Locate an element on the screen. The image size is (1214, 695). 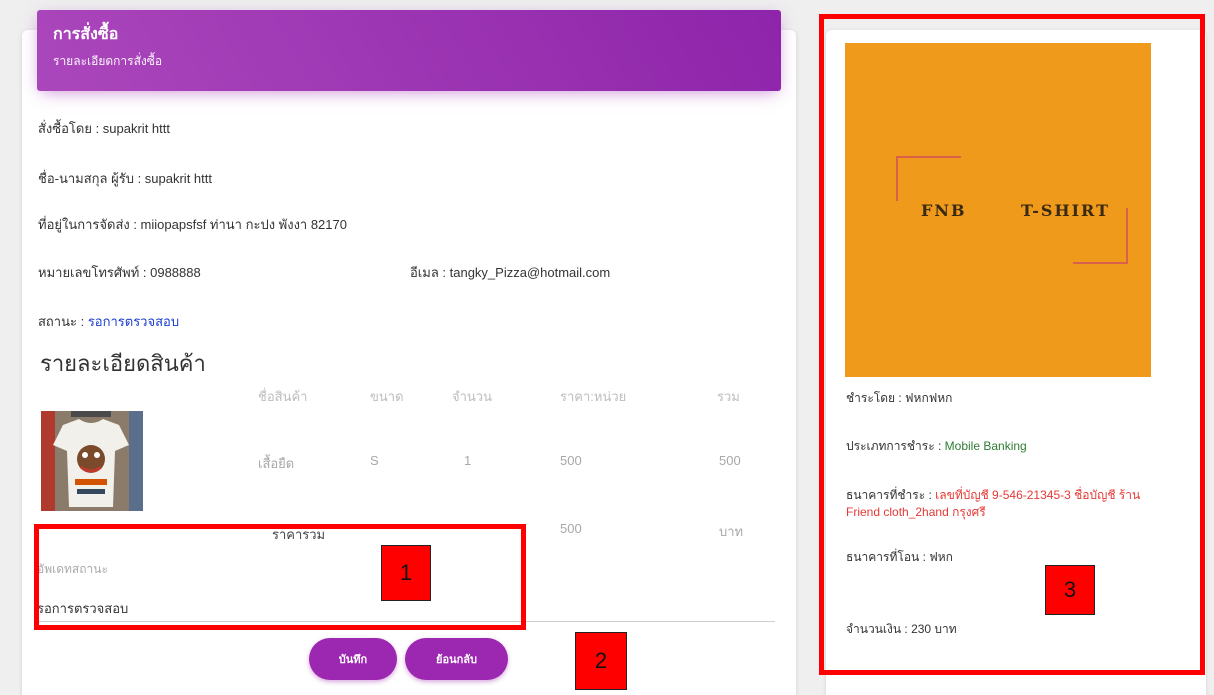
order-card-header: การสั่งซื้อ รายละเอียดการสั่งซื้อ is located at coordinates (409, 50).